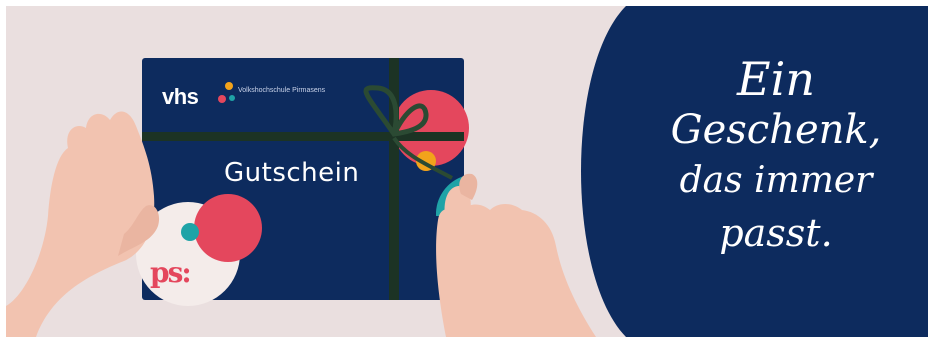 The height and width of the screenshot is (343, 935). Describe the element at coordinates (776, 180) in the screenshot. I see `slogan-line-3: das immer` at that location.